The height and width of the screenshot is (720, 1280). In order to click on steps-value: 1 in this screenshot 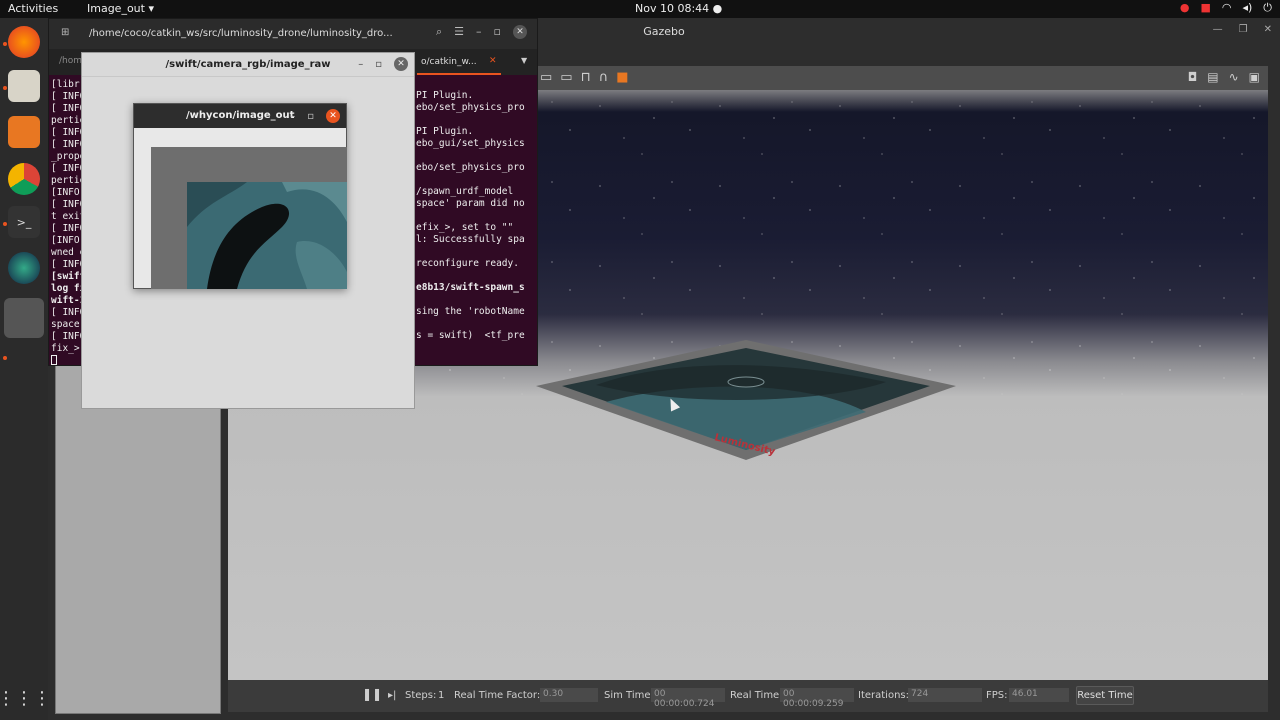, I will do `click(441, 695)`.